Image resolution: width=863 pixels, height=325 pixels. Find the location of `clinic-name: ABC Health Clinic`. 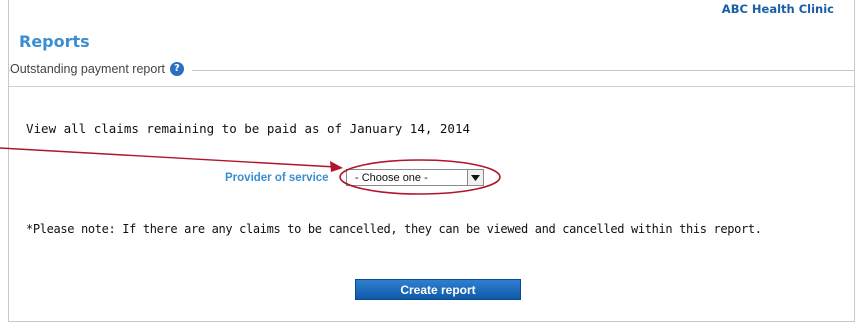

clinic-name: ABC Health Clinic is located at coordinates (777, 9).